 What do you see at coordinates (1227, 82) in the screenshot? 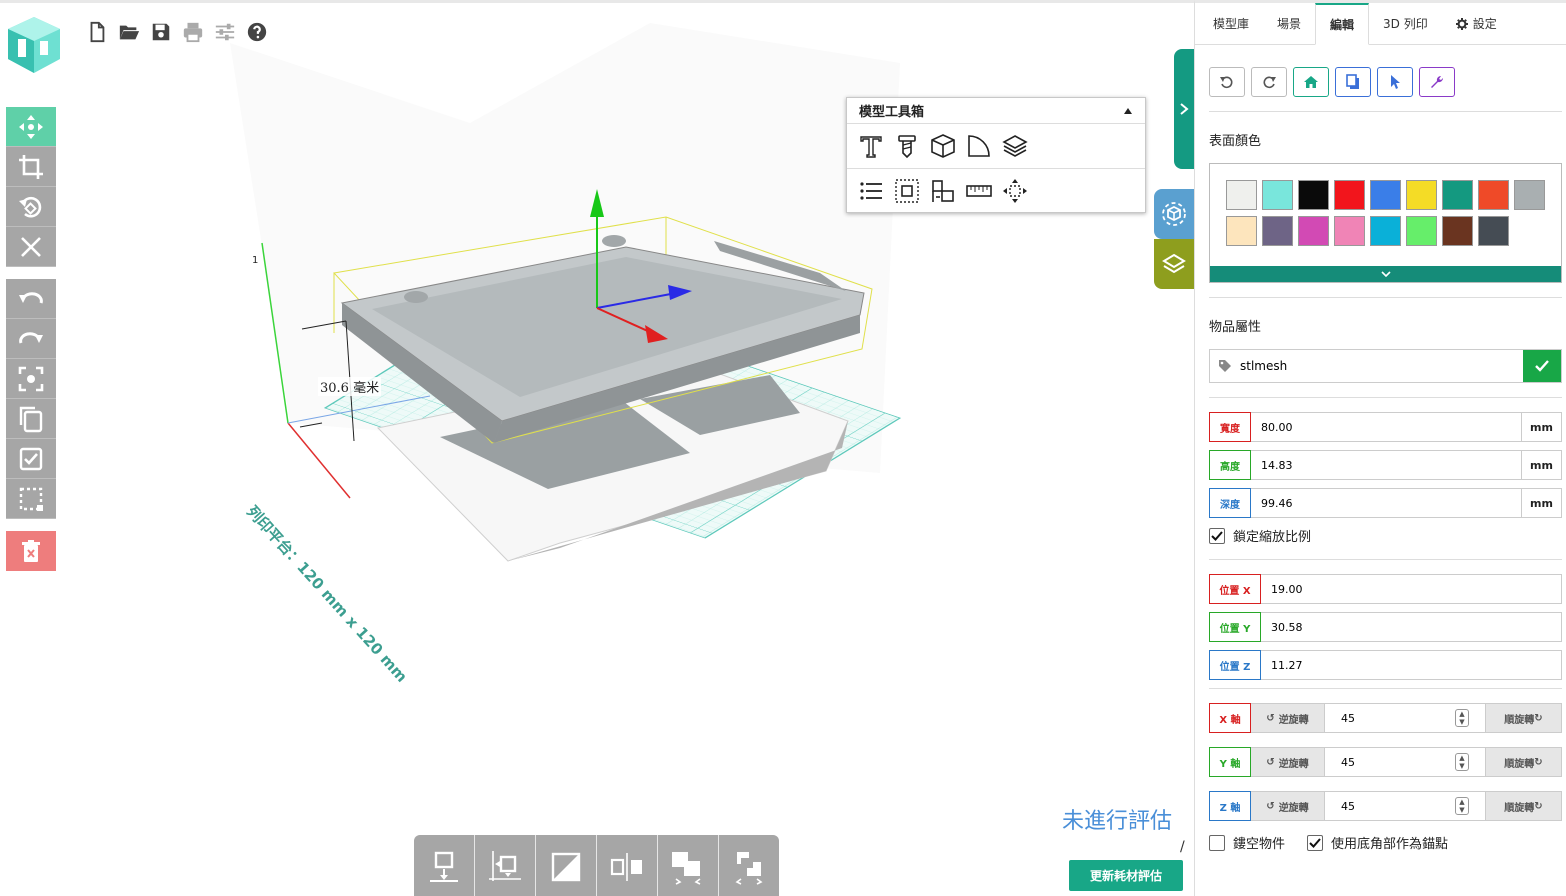
I see `panel-undo-button` at bounding box center [1227, 82].